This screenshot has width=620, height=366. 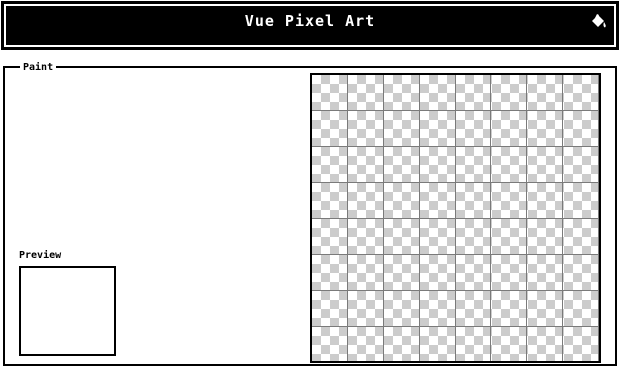 I want to click on paint-bucket-icon, so click(x=598, y=22).